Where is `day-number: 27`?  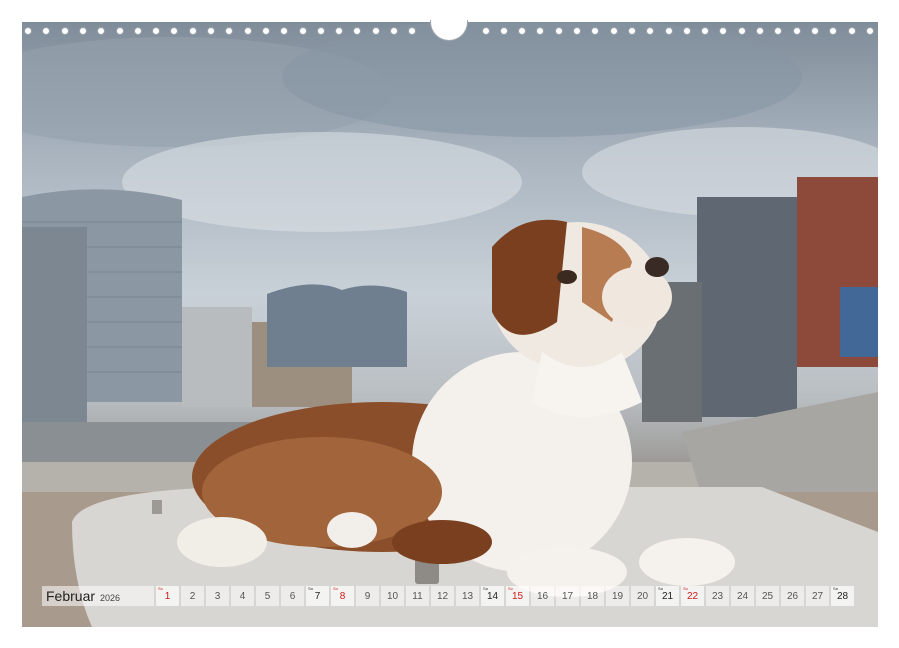 day-number: 27 is located at coordinates (817, 596).